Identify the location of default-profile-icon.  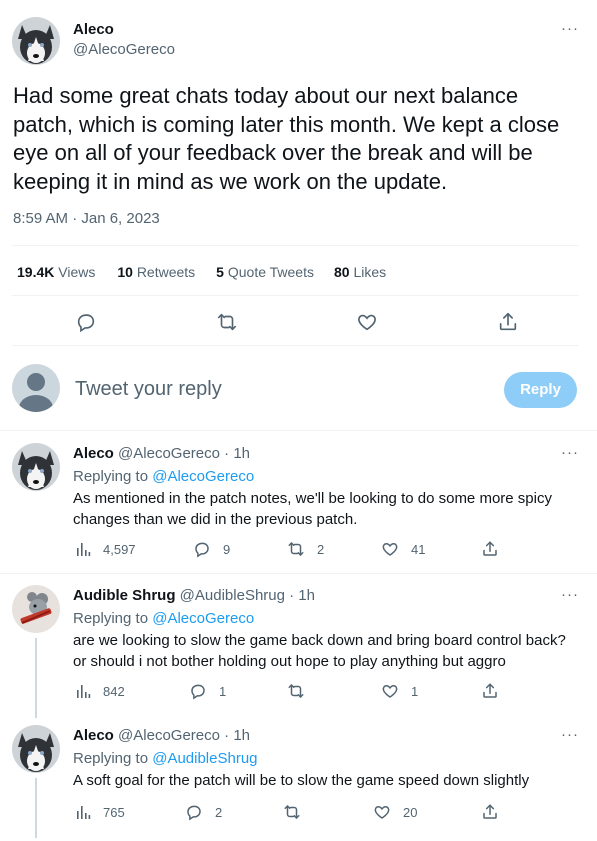
(36, 392).